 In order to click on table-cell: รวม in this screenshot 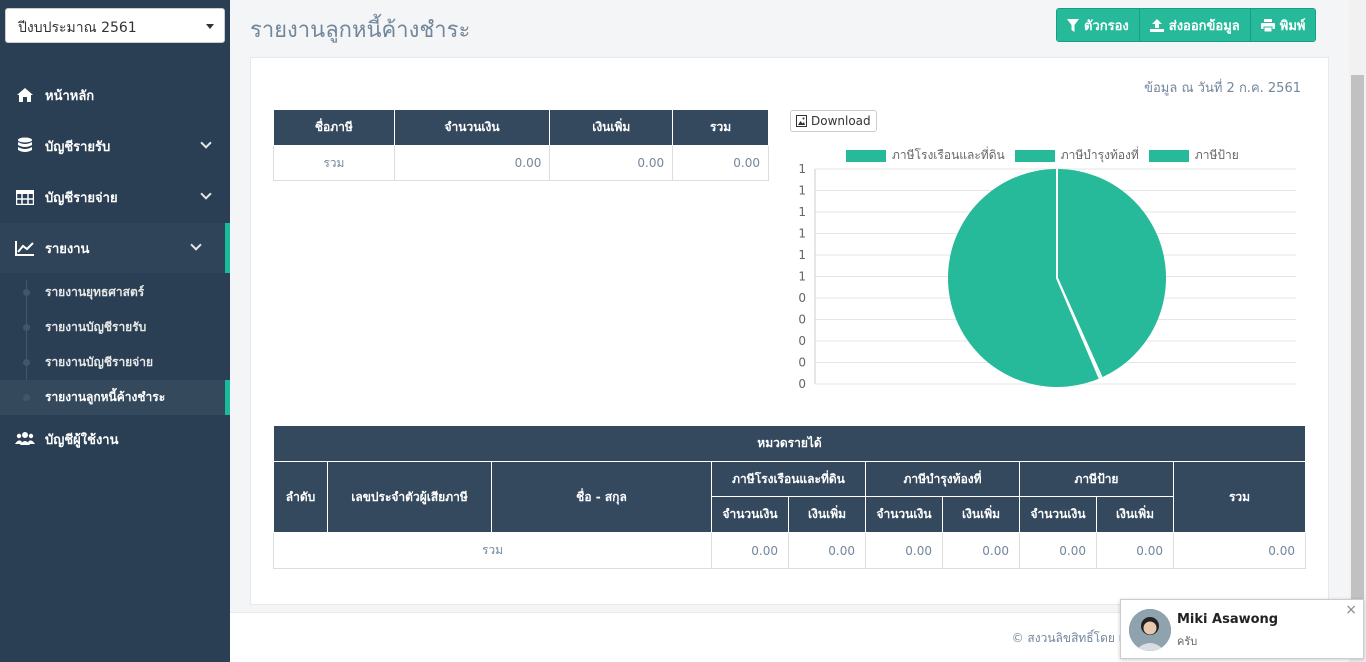, I will do `click(334, 163)`.